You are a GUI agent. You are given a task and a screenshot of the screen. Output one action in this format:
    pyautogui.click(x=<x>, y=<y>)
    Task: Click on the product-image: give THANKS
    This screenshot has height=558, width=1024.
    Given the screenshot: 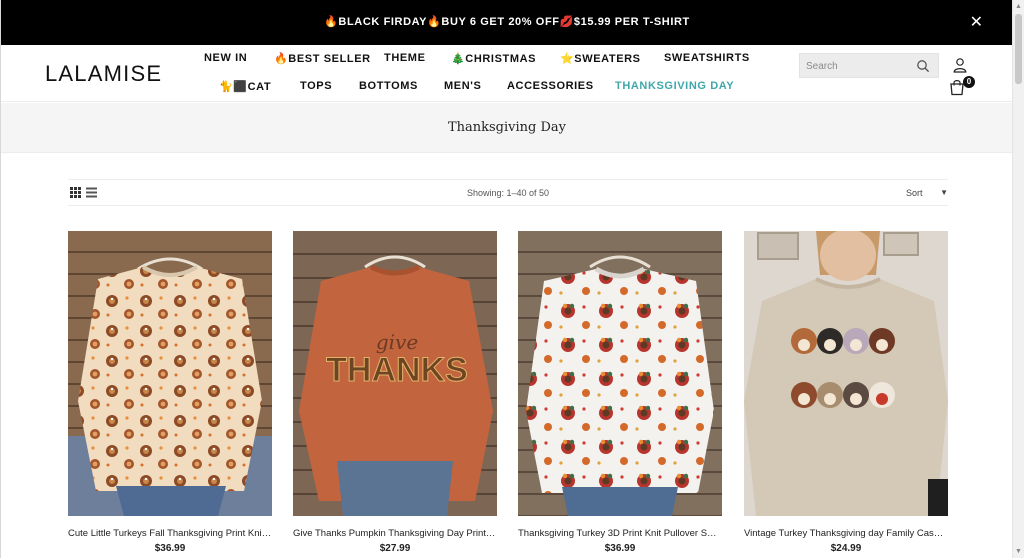 What is the action you would take?
    pyautogui.click(x=395, y=373)
    